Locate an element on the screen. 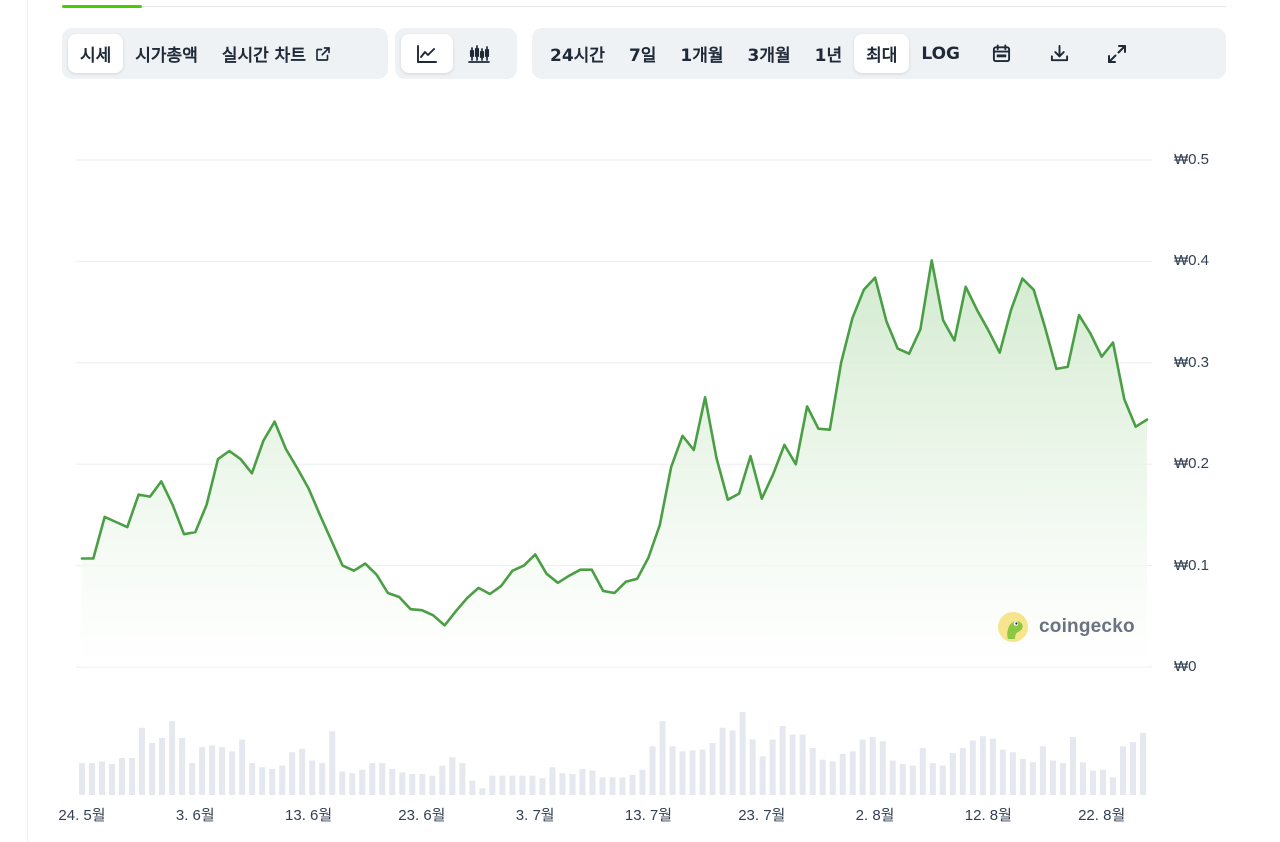  x-tick-label: 3. 6월 is located at coordinates (195, 815).